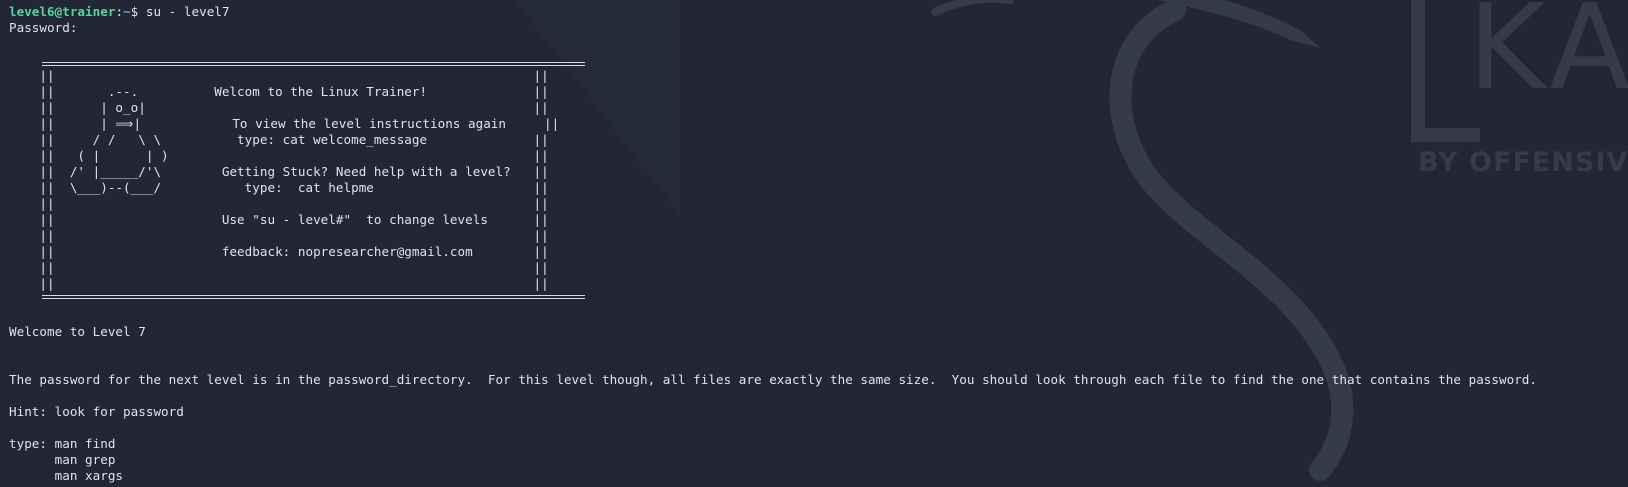 This screenshot has width=1628, height=487. Describe the element at coordinates (313, 296) in the screenshot. I see `banner-border-bottom` at that location.